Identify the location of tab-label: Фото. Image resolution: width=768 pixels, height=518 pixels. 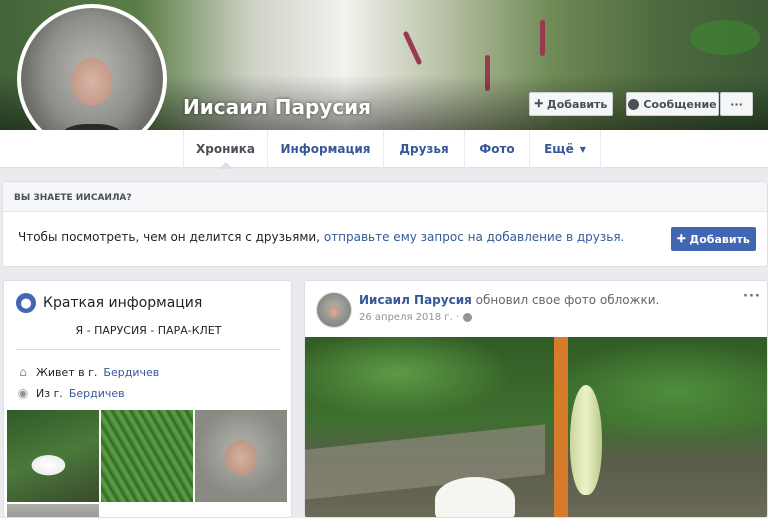
(497, 149).